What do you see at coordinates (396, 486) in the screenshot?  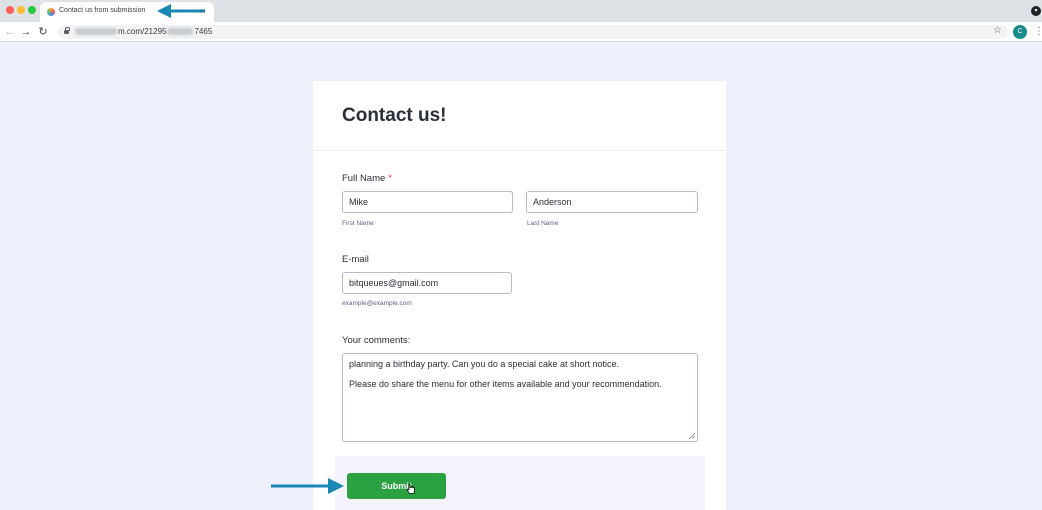 I see `submit-button: Submit` at bounding box center [396, 486].